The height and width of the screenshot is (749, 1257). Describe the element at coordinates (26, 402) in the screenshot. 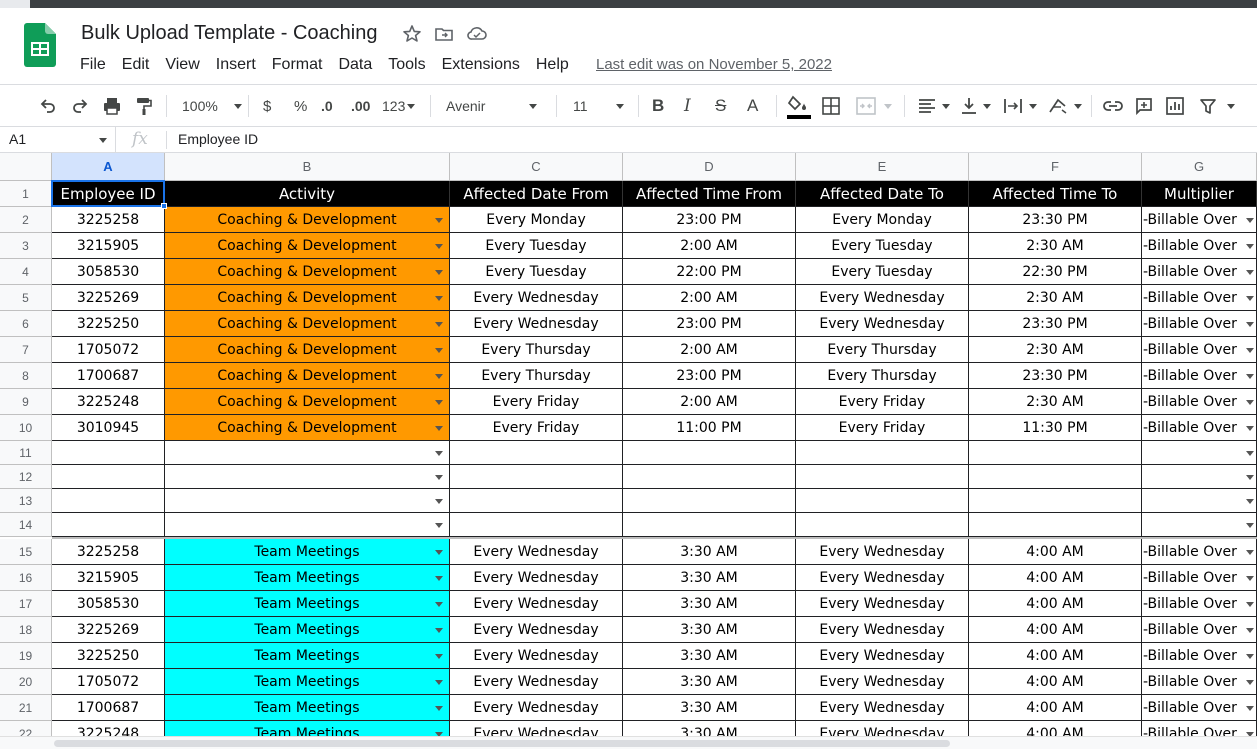

I see `row-header: 9` at that location.